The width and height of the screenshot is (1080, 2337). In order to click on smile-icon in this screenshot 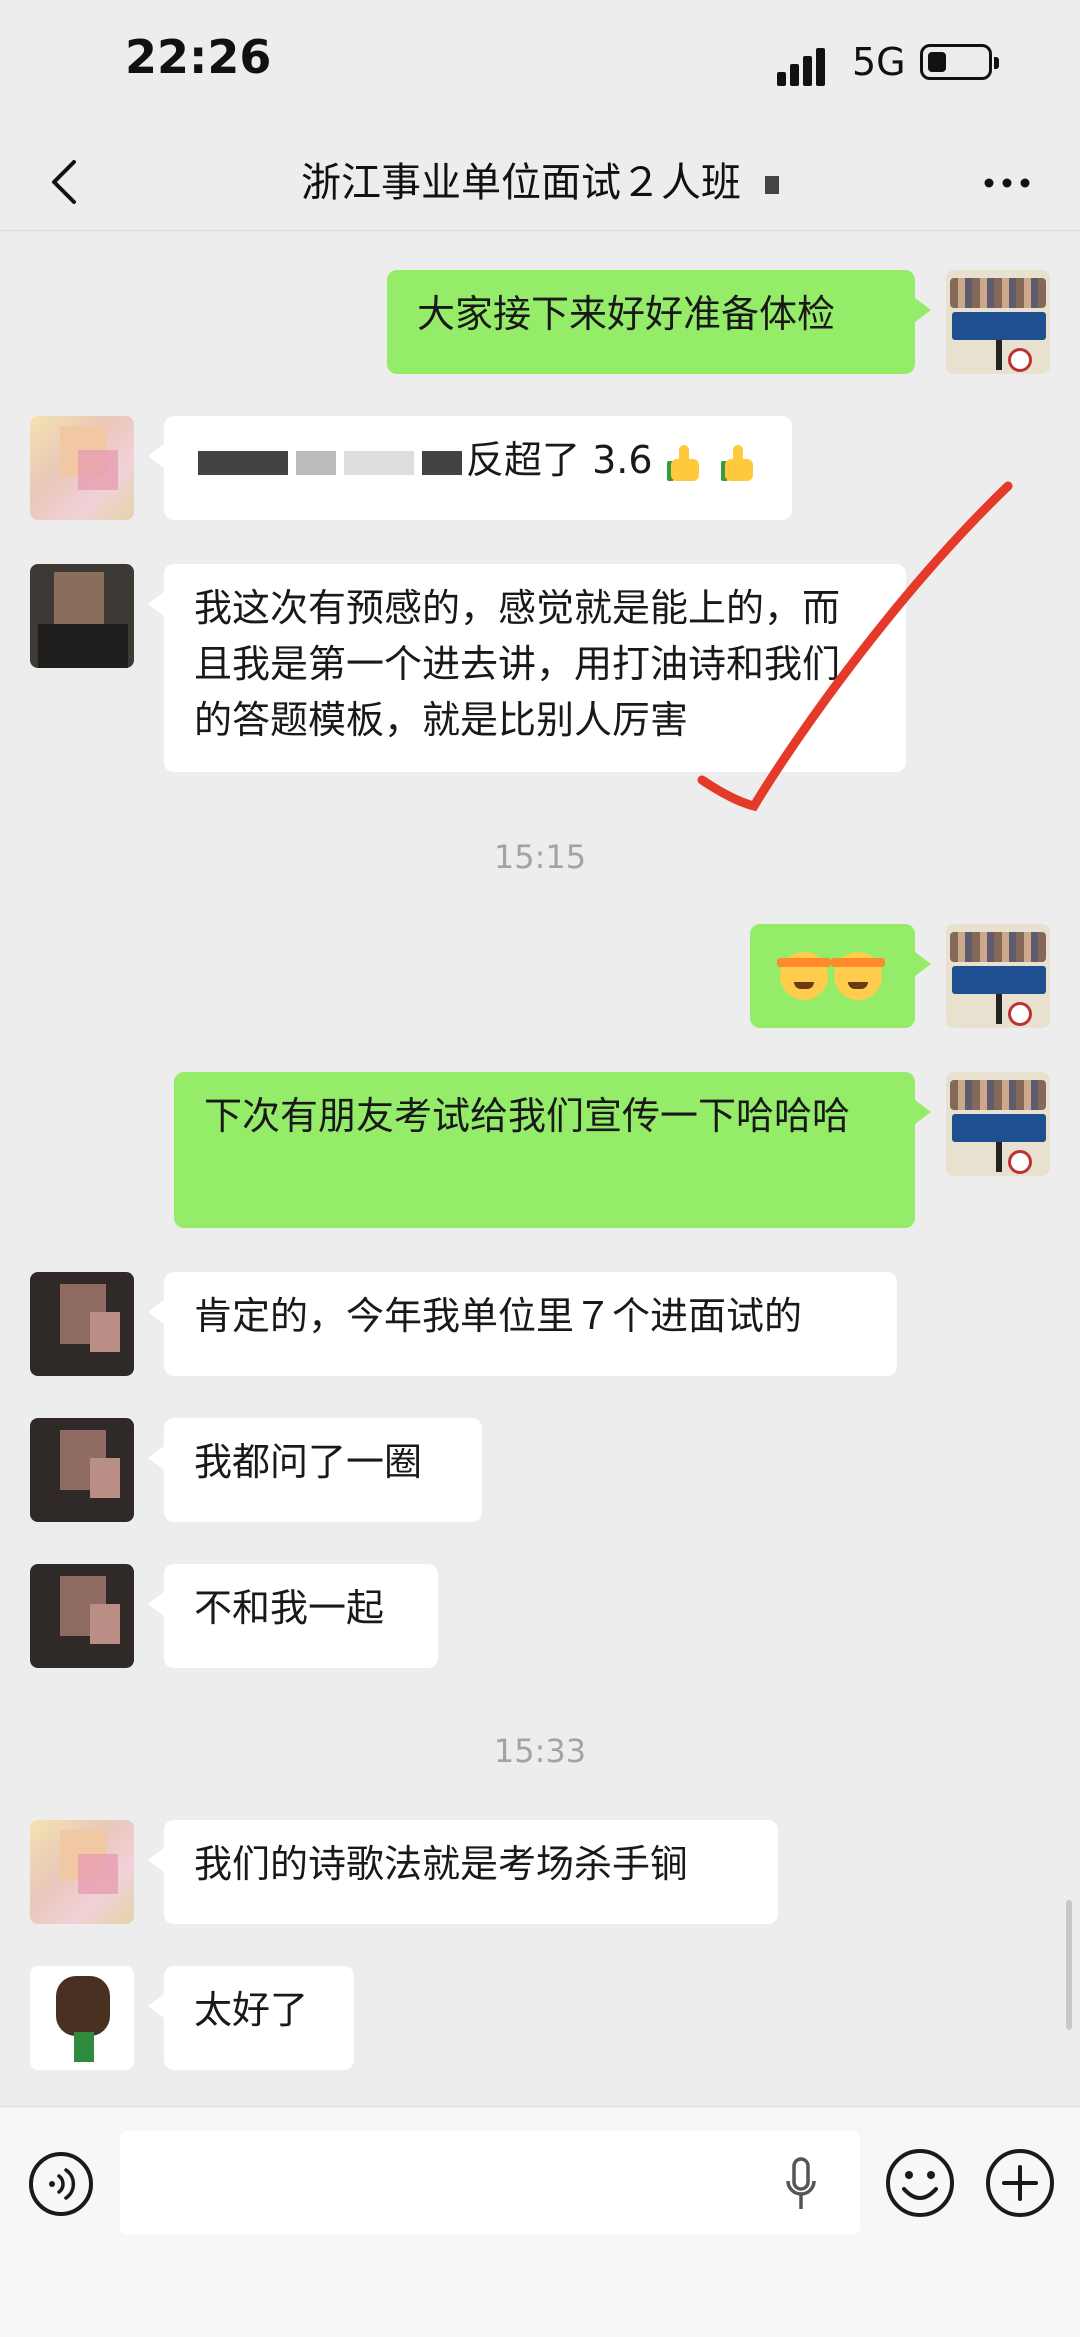, I will do `click(920, 2183)`.